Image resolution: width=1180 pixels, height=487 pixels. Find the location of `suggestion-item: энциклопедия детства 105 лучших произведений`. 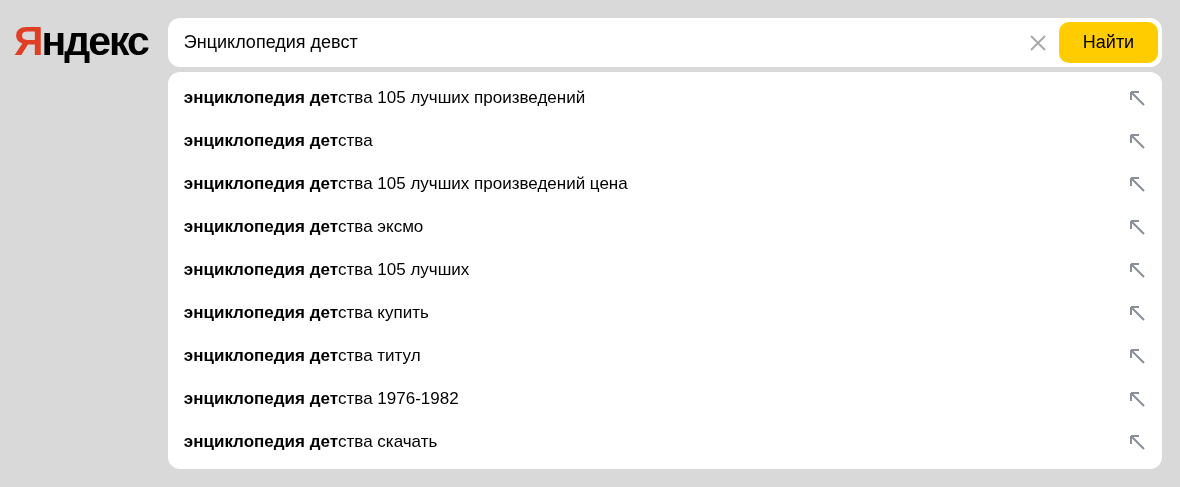

suggestion-item: энциклопедия детства 105 лучших произведений is located at coordinates (384, 97).